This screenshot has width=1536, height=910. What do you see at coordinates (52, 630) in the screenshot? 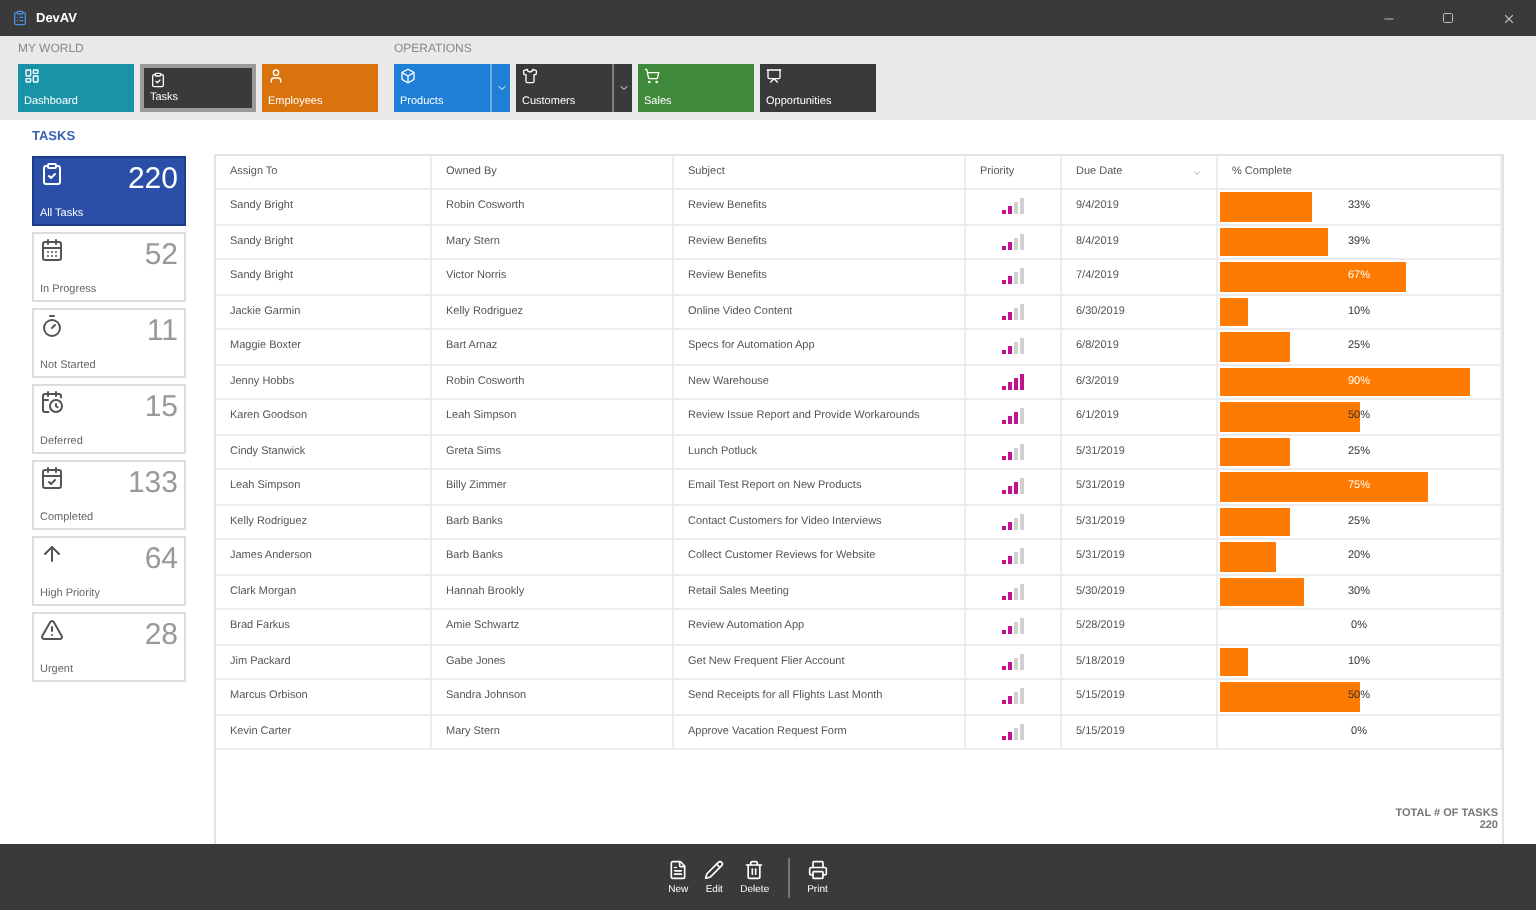
I see `warning-icon` at bounding box center [52, 630].